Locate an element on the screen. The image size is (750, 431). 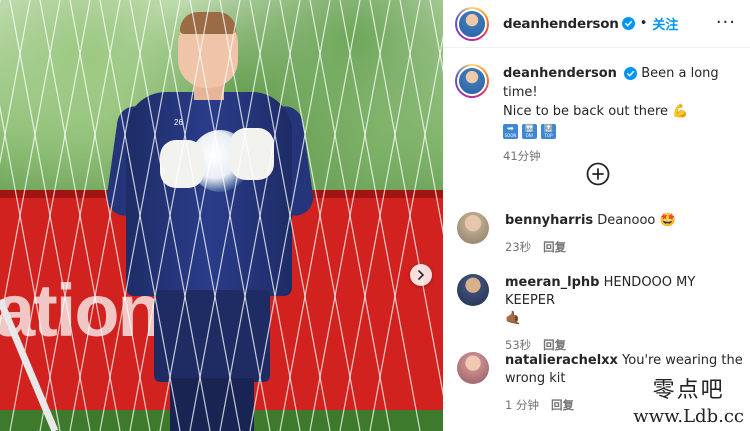
comment-emoji: 🤙🏾 is located at coordinates (513, 318).